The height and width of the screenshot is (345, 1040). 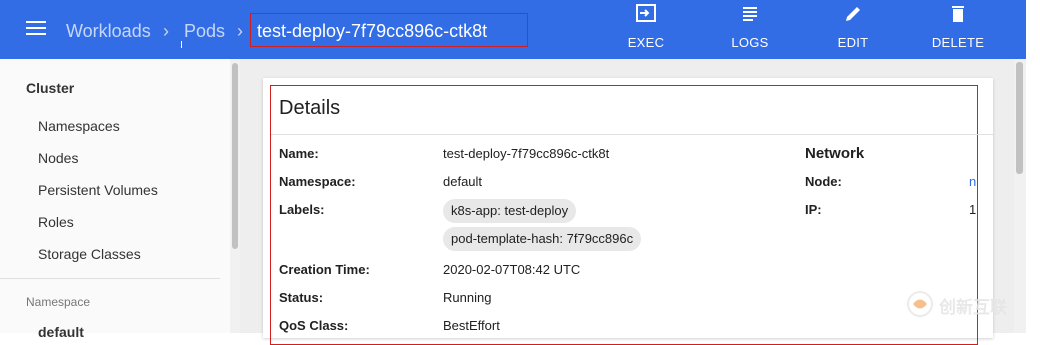 I want to click on ip-key: IP:, so click(x=813, y=209).